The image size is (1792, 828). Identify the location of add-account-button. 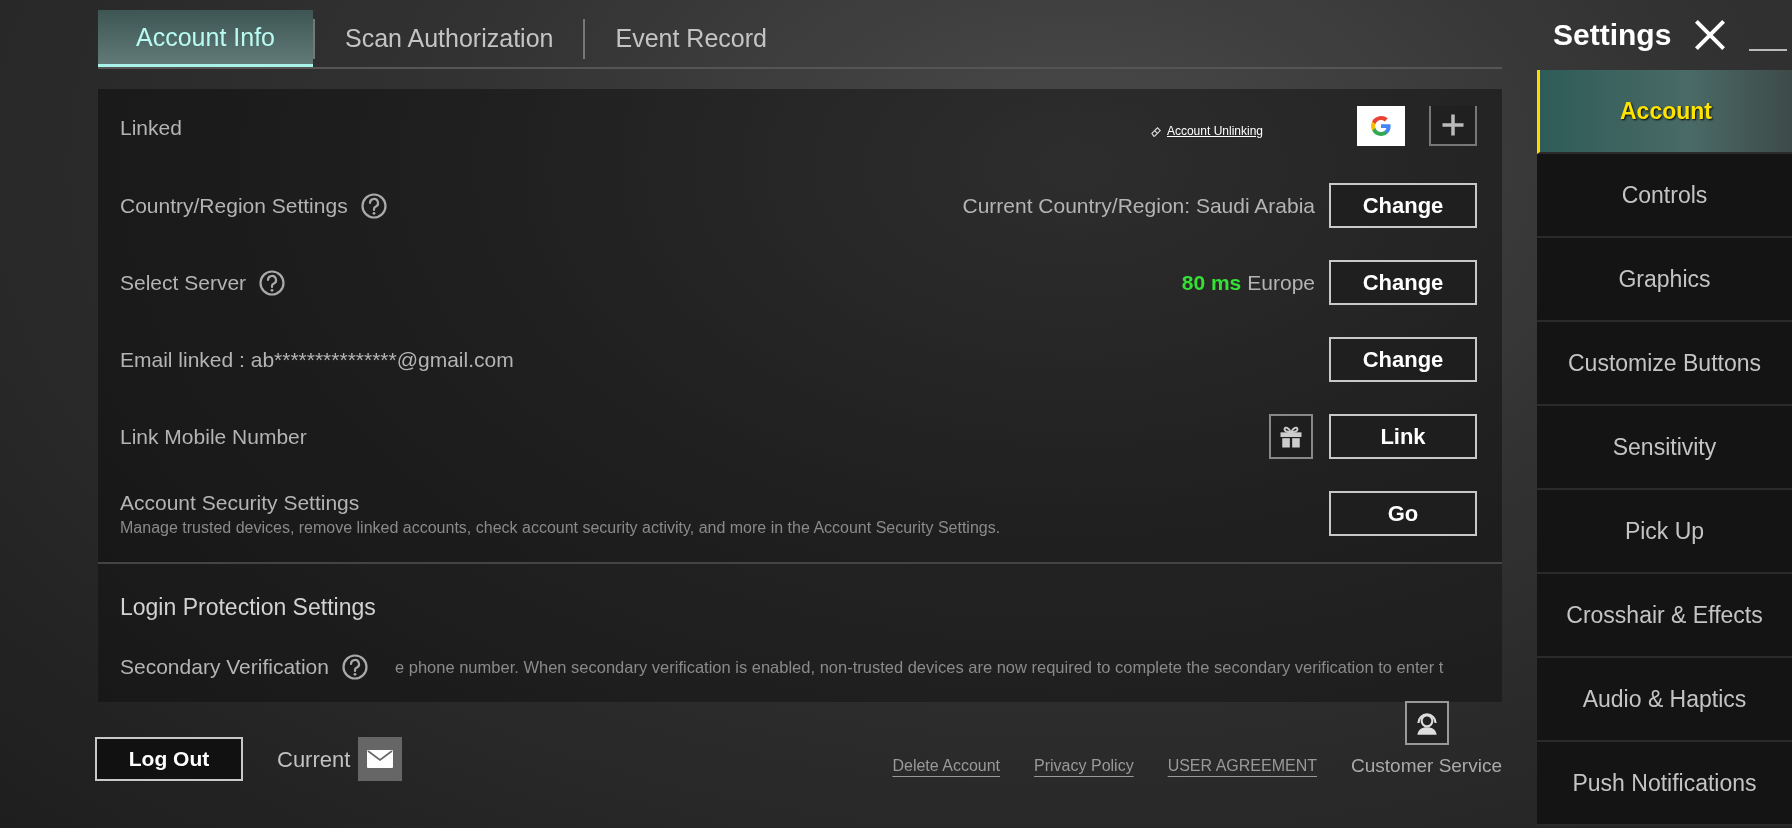
(1453, 126).